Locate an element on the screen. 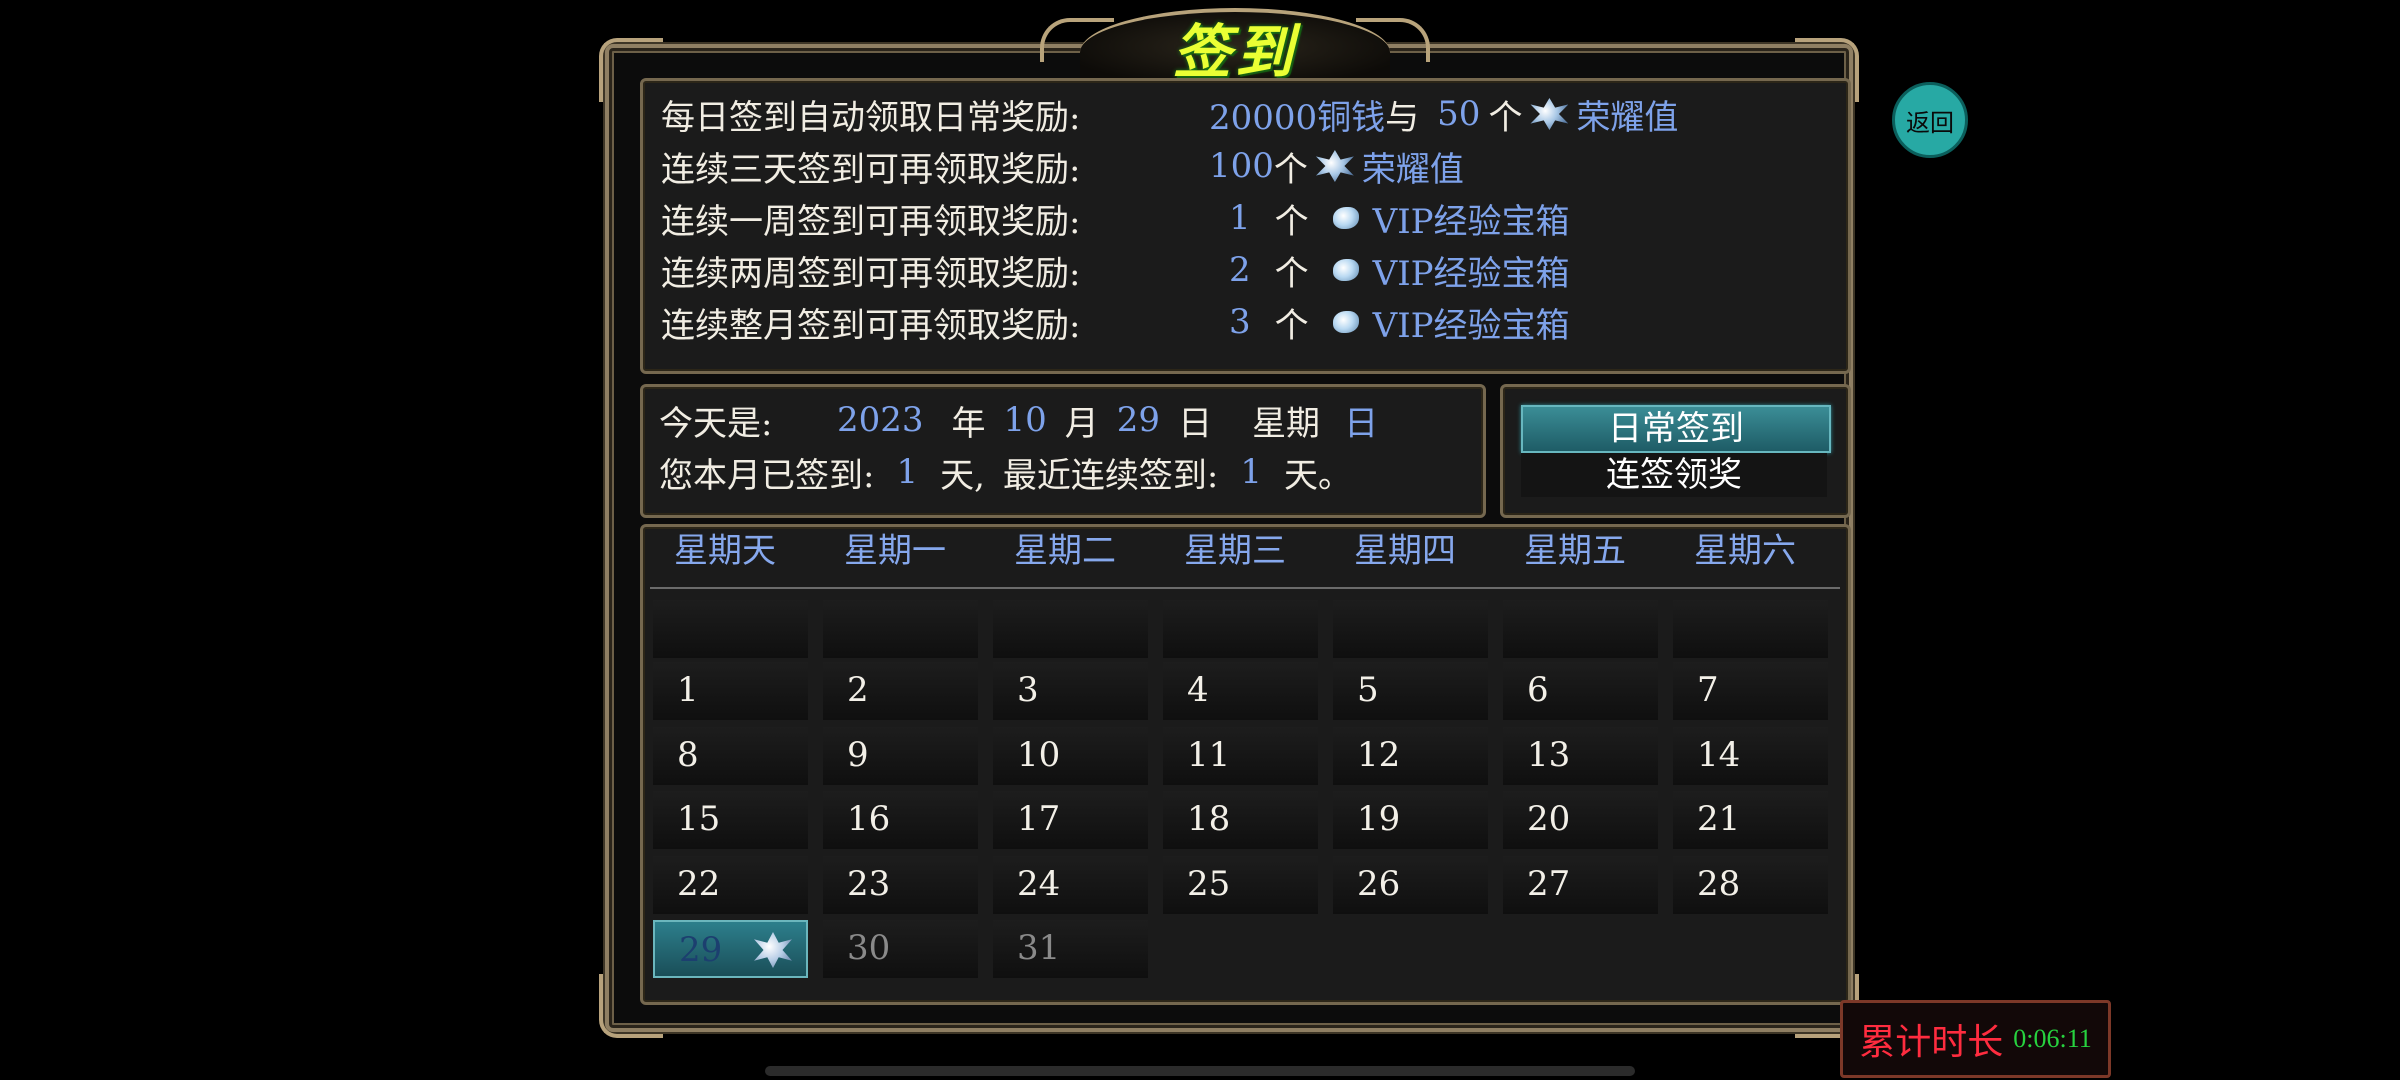  calendar-day-number: 16 is located at coordinates (869, 819).